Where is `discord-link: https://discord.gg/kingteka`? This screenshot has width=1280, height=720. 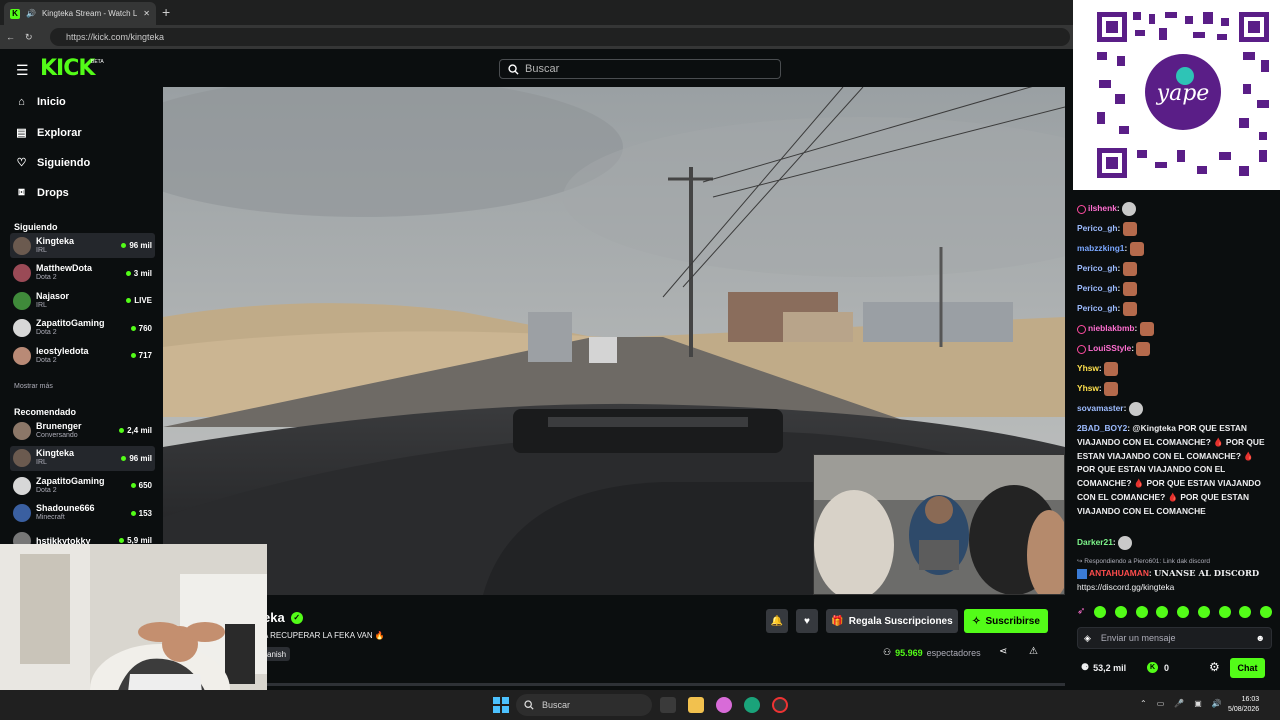
discord-link: https://discord.gg/kingteka is located at coordinates (1125, 587).